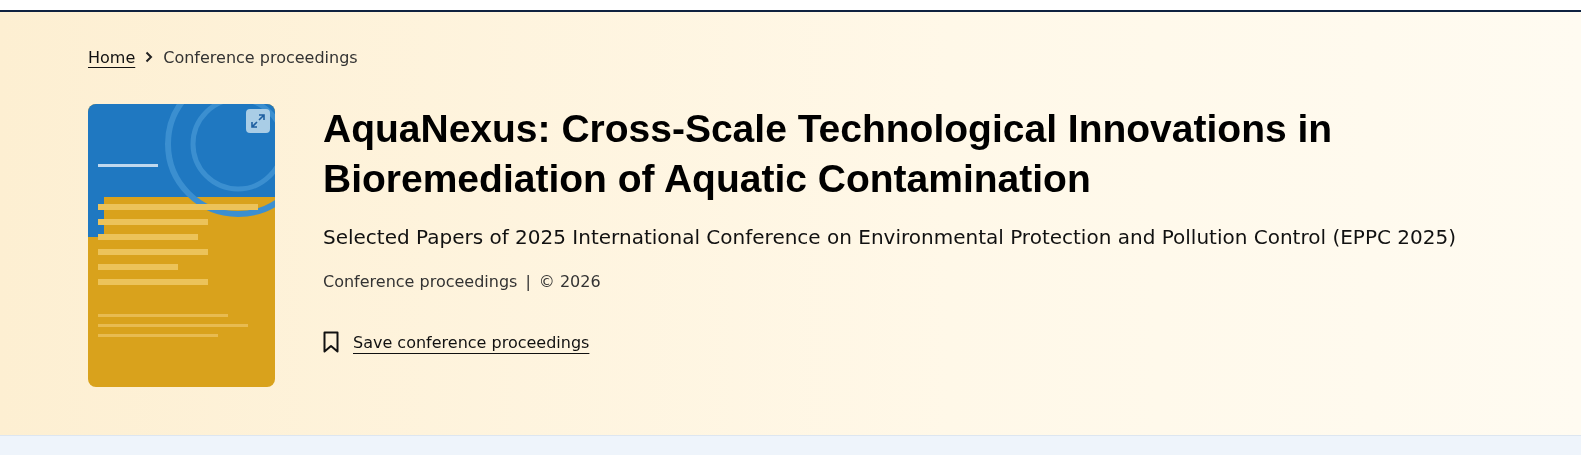 The image size is (1581, 455). I want to click on expand-icon, so click(258, 121).